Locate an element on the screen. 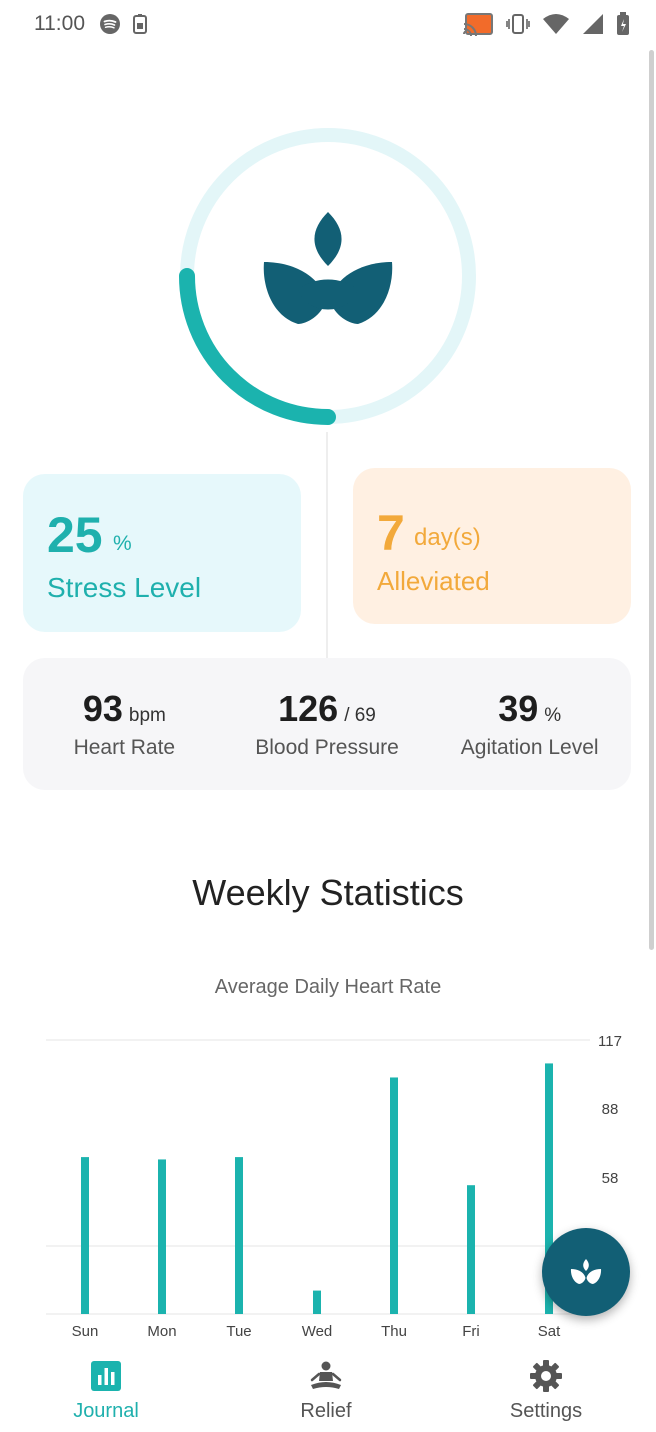 The width and height of the screenshot is (656, 1432). signal-icon is located at coordinates (593, 24).